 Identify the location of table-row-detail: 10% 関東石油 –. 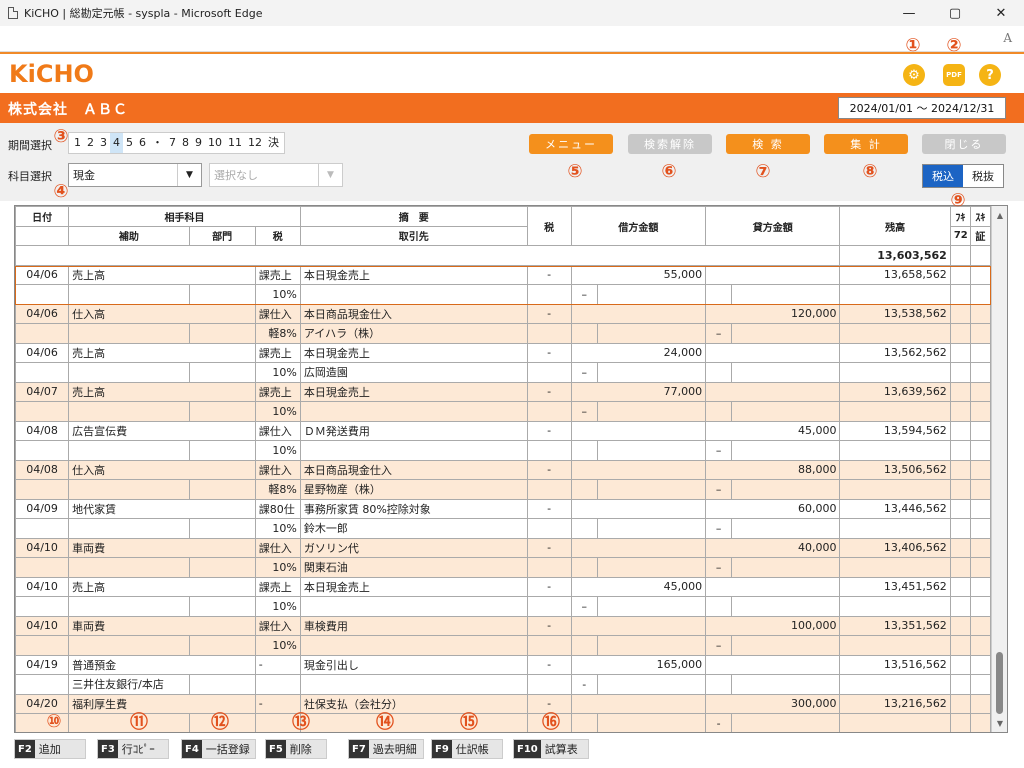
(503, 567).